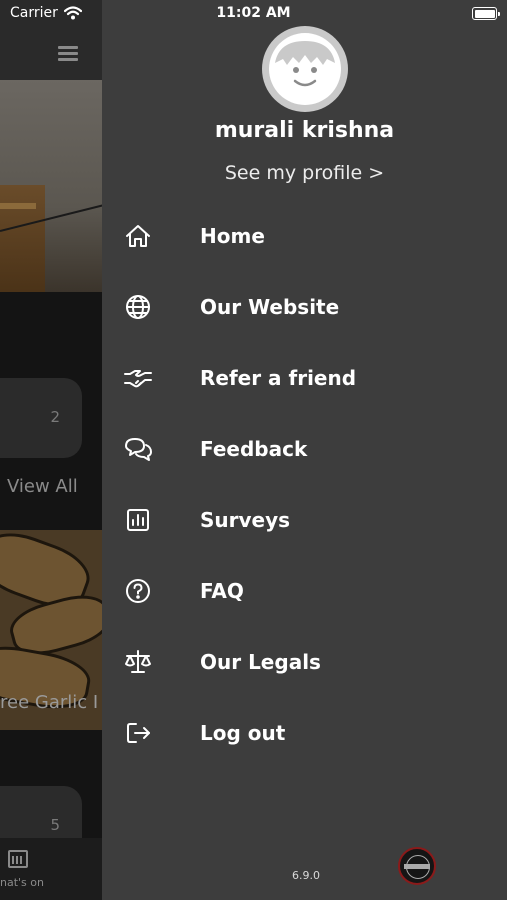 This screenshot has height=900, width=507. I want to click on avatar-face-icon, so click(305, 64).